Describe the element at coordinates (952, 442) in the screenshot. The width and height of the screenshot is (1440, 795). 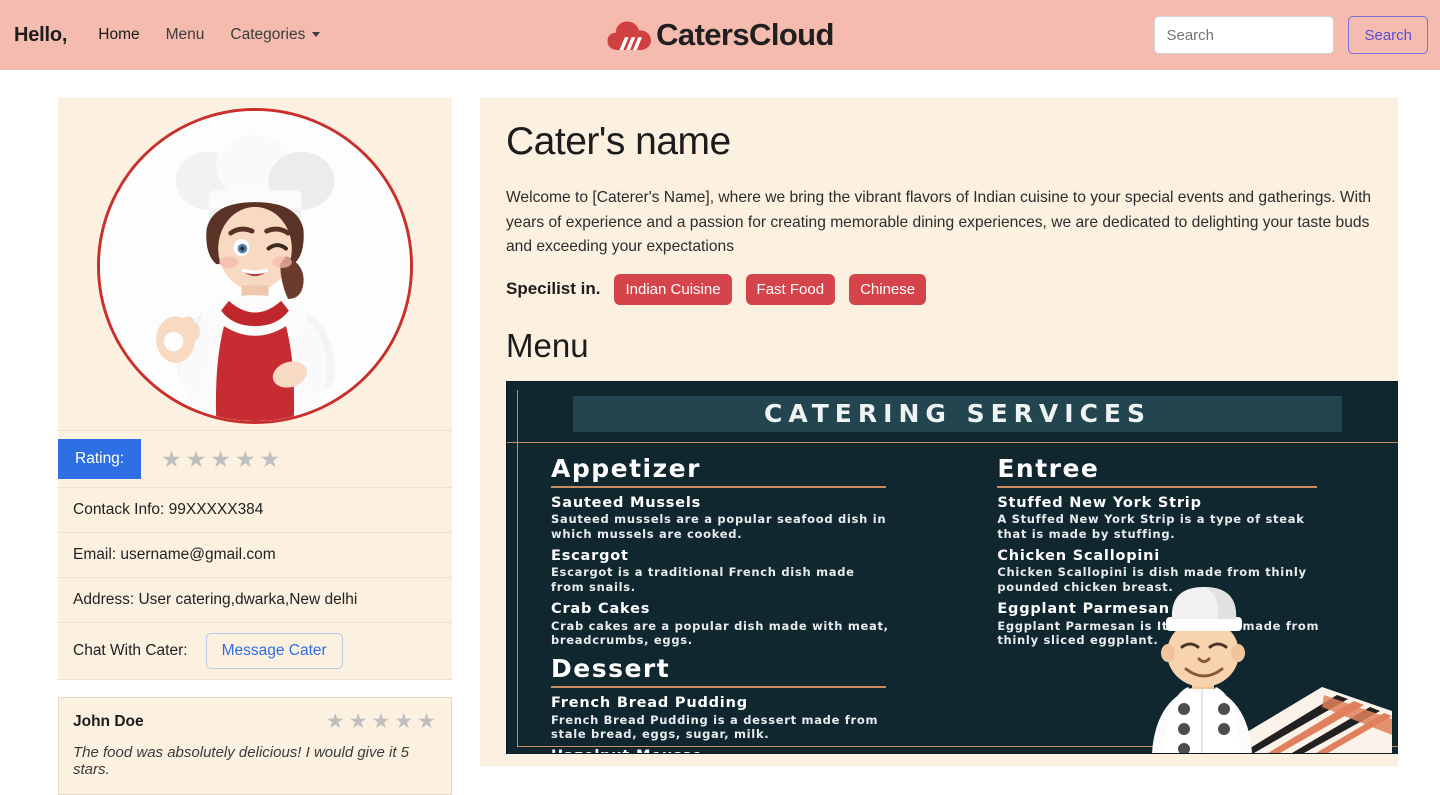
I see `poster-divider` at that location.